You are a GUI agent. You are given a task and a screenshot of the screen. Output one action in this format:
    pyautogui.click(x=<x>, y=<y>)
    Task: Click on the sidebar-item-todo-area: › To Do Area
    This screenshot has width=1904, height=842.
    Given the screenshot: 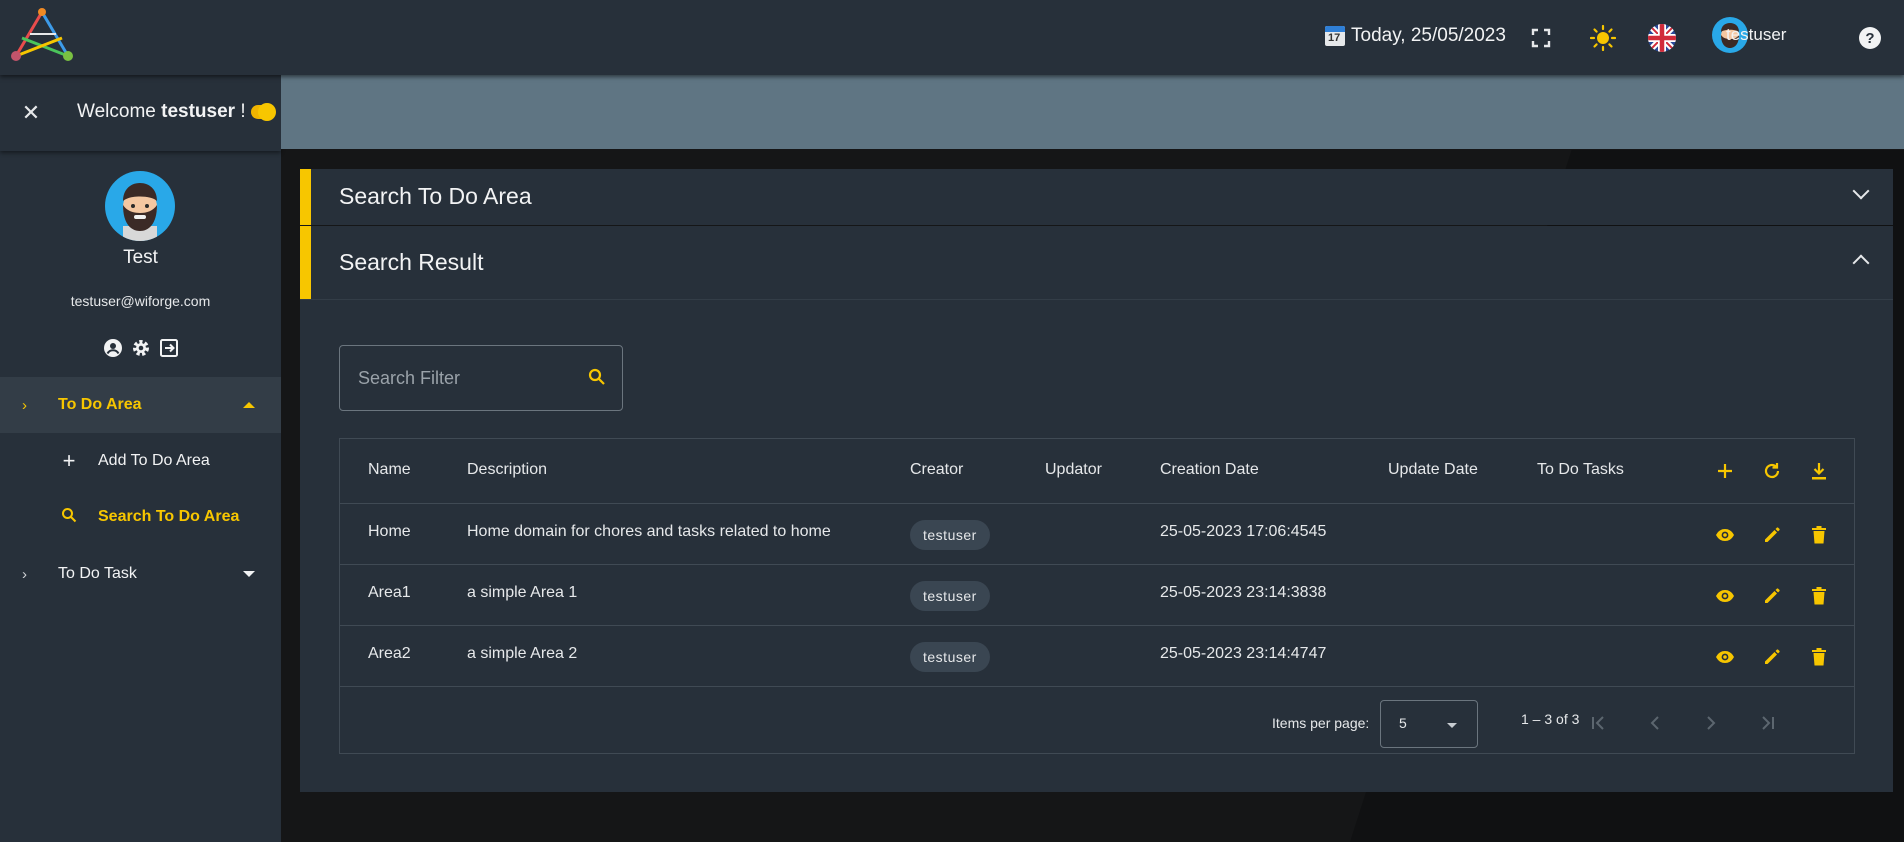 What is the action you would take?
    pyautogui.click(x=140, y=405)
    